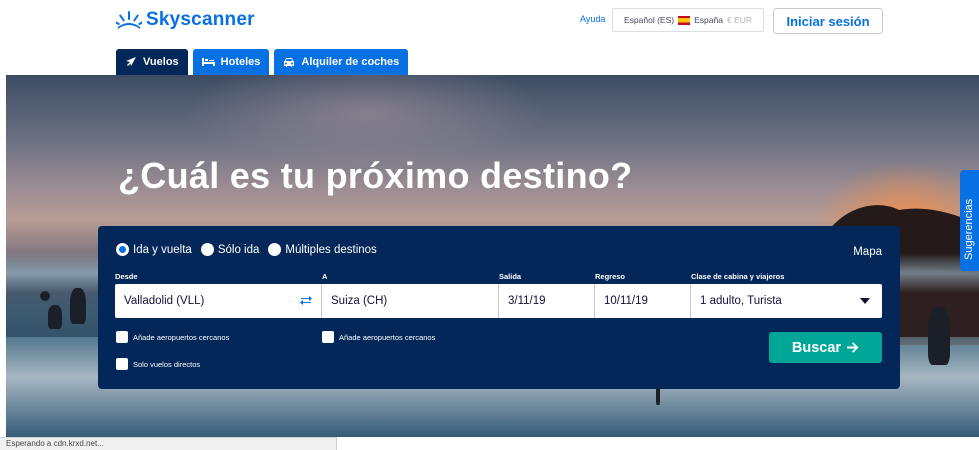 Image resolution: width=979 pixels, height=450 pixels. Describe the element at coordinates (375, 175) in the screenshot. I see `hero-title: ¿Cuál es tu próximo destino?` at that location.